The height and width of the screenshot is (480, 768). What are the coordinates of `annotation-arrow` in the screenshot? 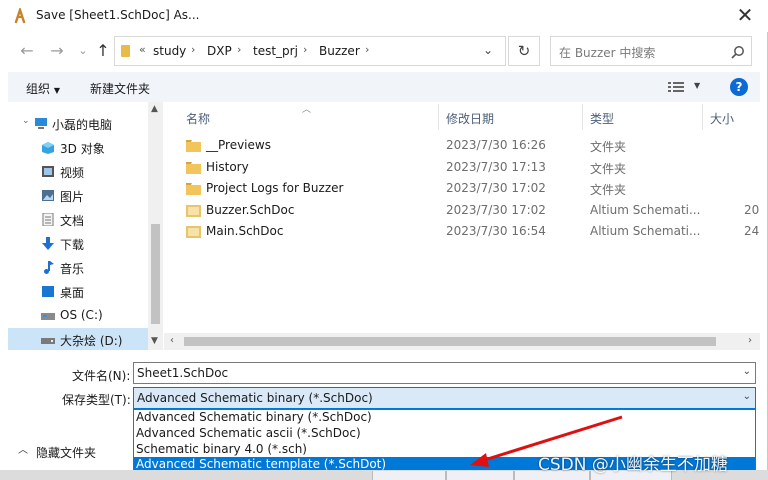 It's located at (546, 441).